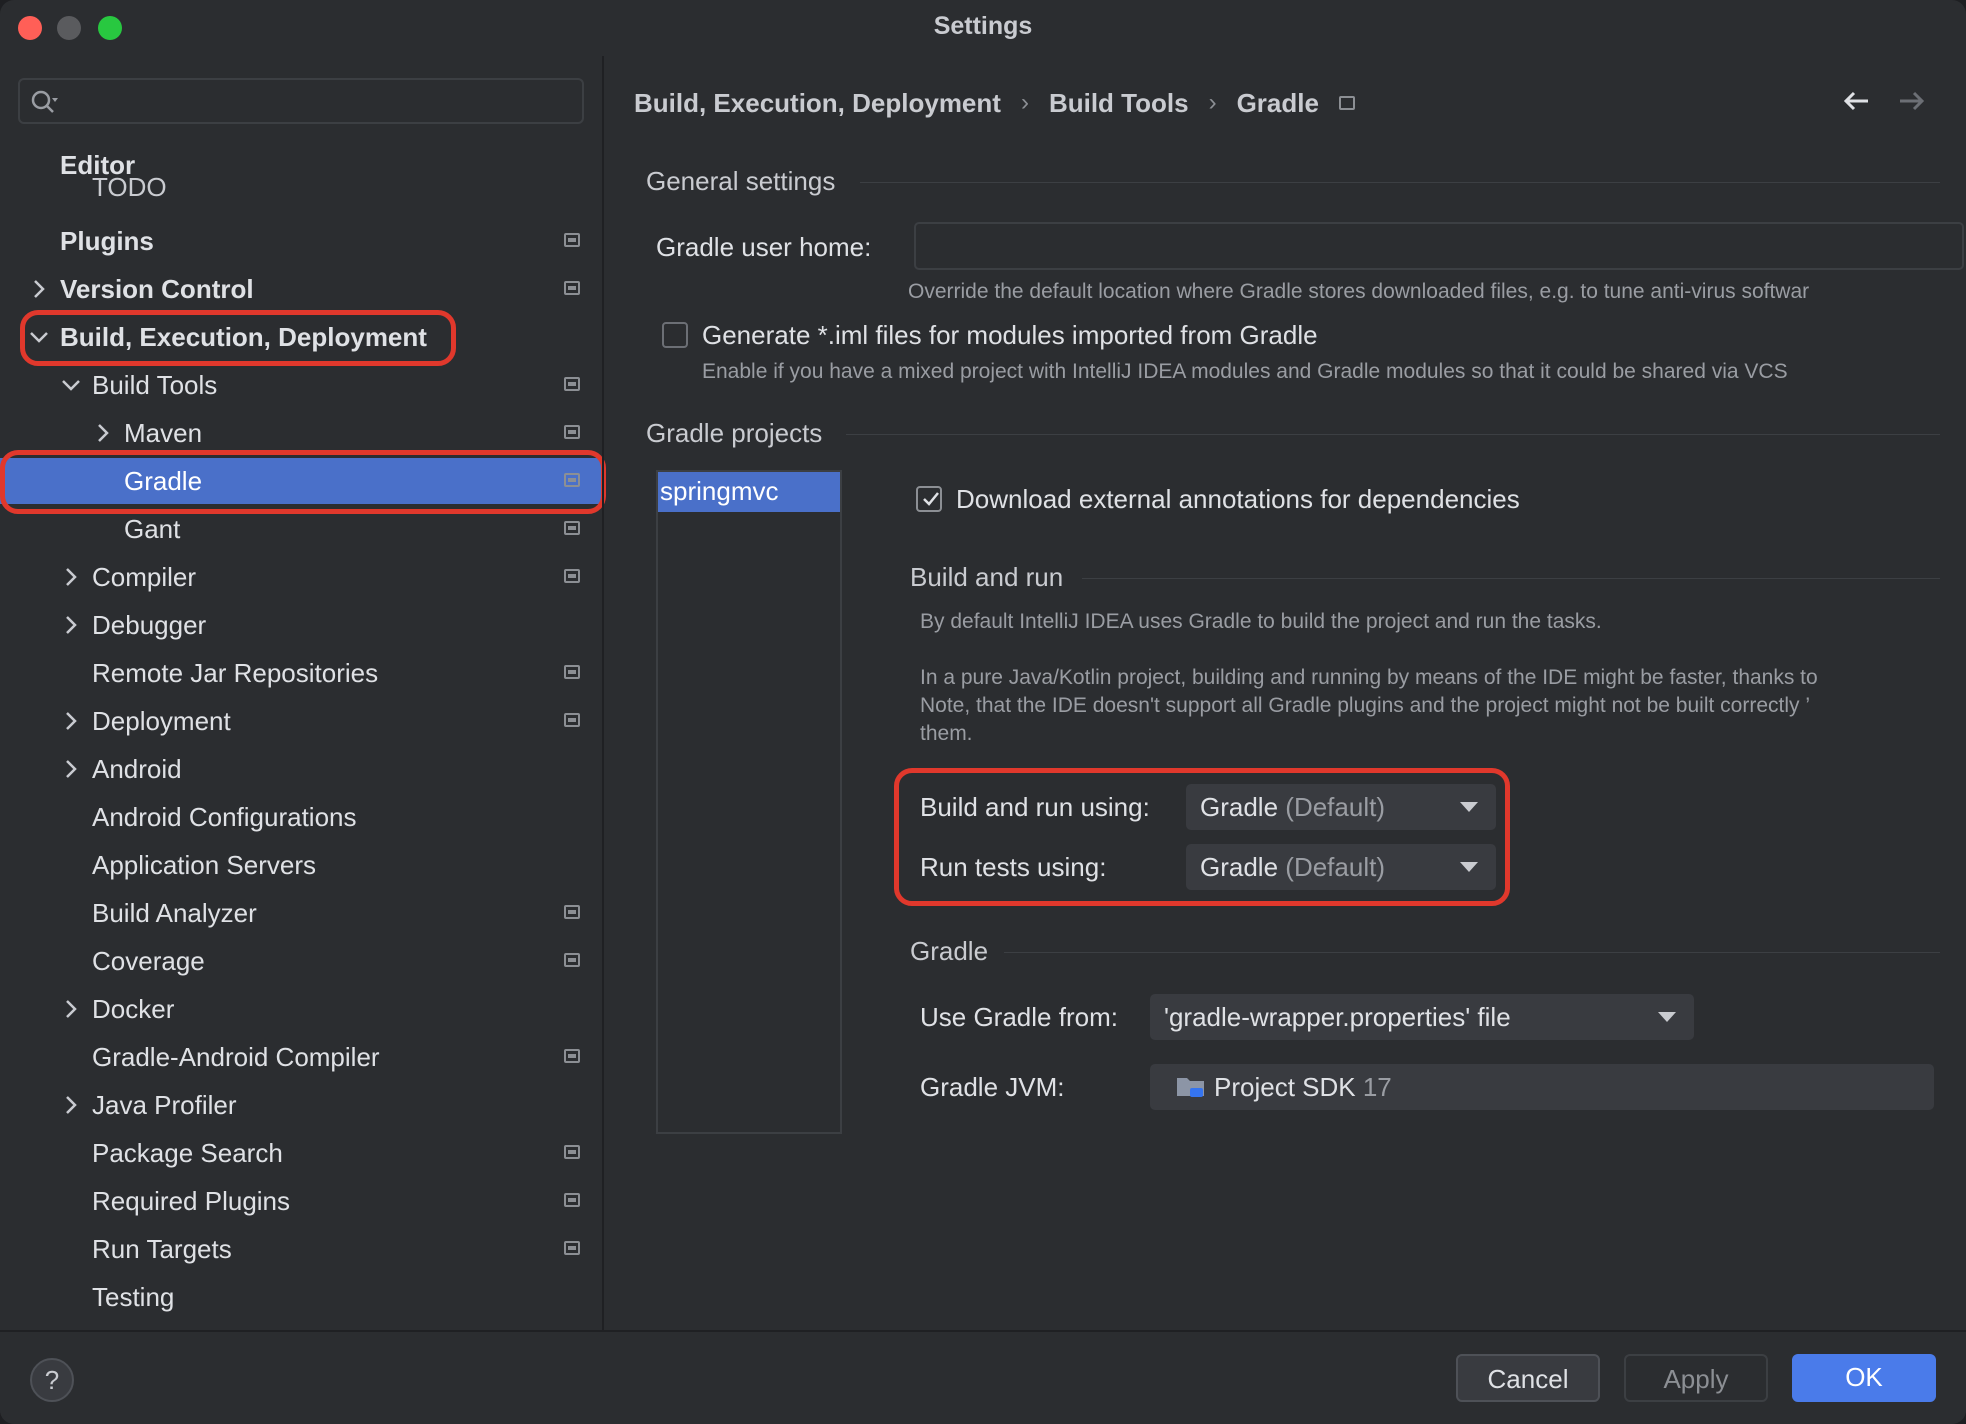 The width and height of the screenshot is (1966, 1424). I want to click on sidebar-item-android-configurations: Android Configurations, so click(301, 817).